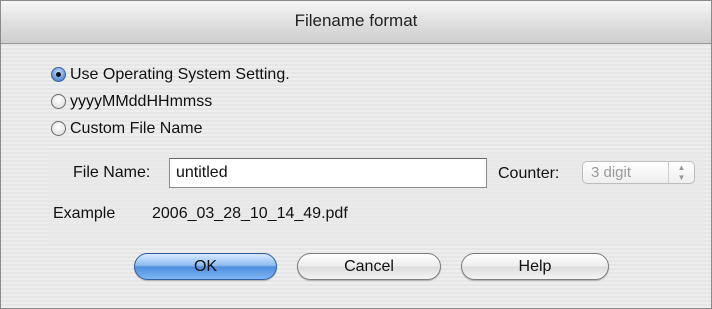  What do you see at coordinates (250, 213) in the screenshot?
I see `example-value: 2006_03_28_10_14_49.pdf` at bounding box center [250, 213].